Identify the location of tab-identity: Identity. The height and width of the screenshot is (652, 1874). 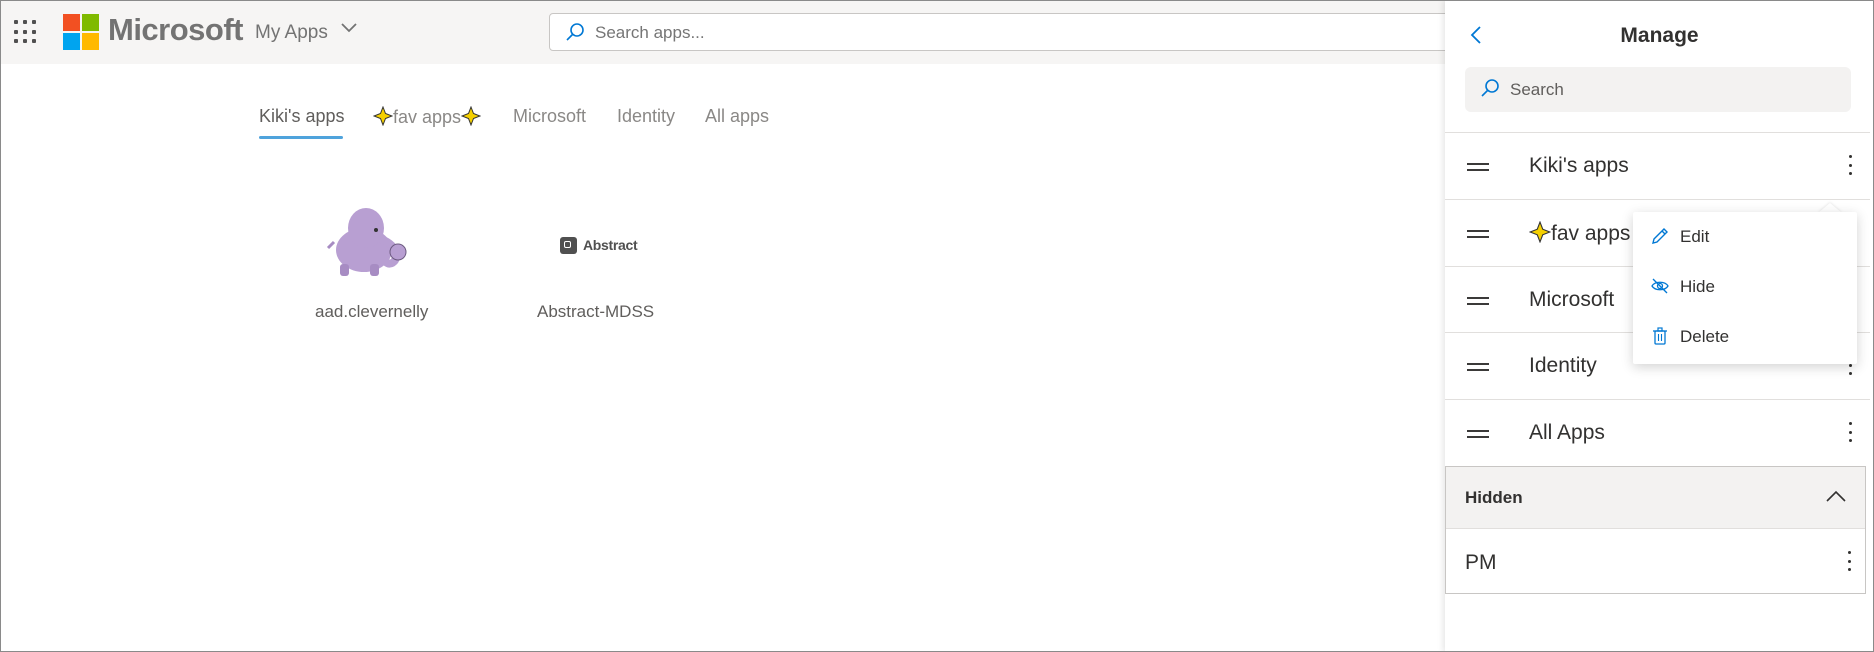
(646, 116).